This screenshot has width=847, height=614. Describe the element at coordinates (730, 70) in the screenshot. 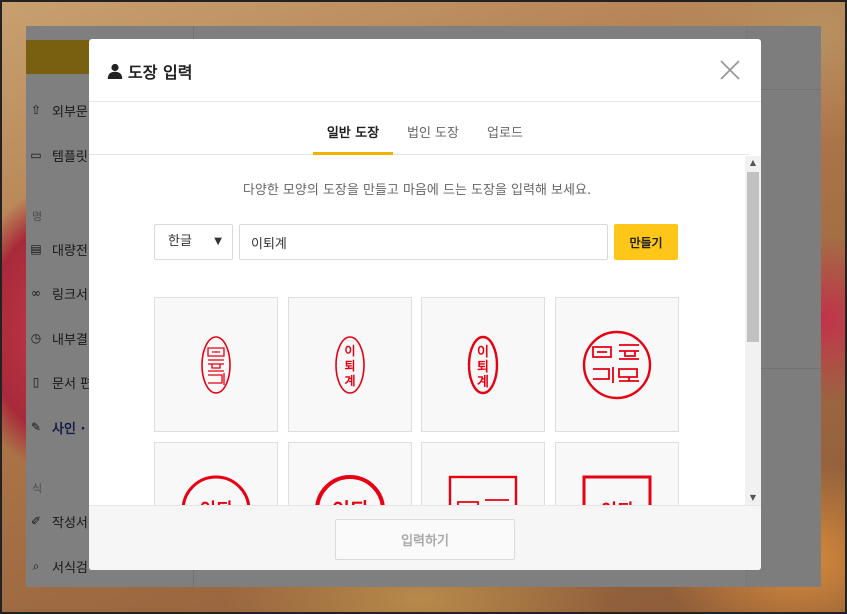

I see `close-icon` at that location.